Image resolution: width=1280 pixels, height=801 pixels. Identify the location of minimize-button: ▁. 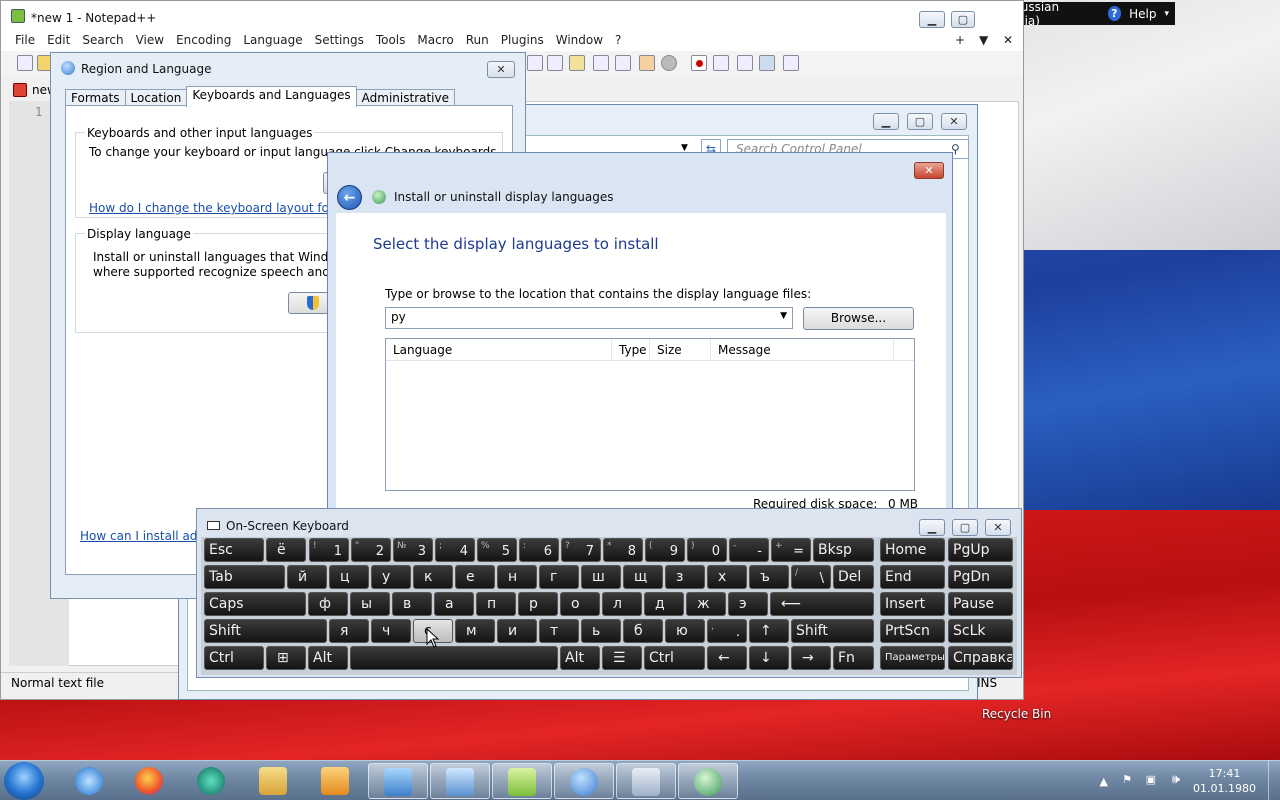
(932, 19).